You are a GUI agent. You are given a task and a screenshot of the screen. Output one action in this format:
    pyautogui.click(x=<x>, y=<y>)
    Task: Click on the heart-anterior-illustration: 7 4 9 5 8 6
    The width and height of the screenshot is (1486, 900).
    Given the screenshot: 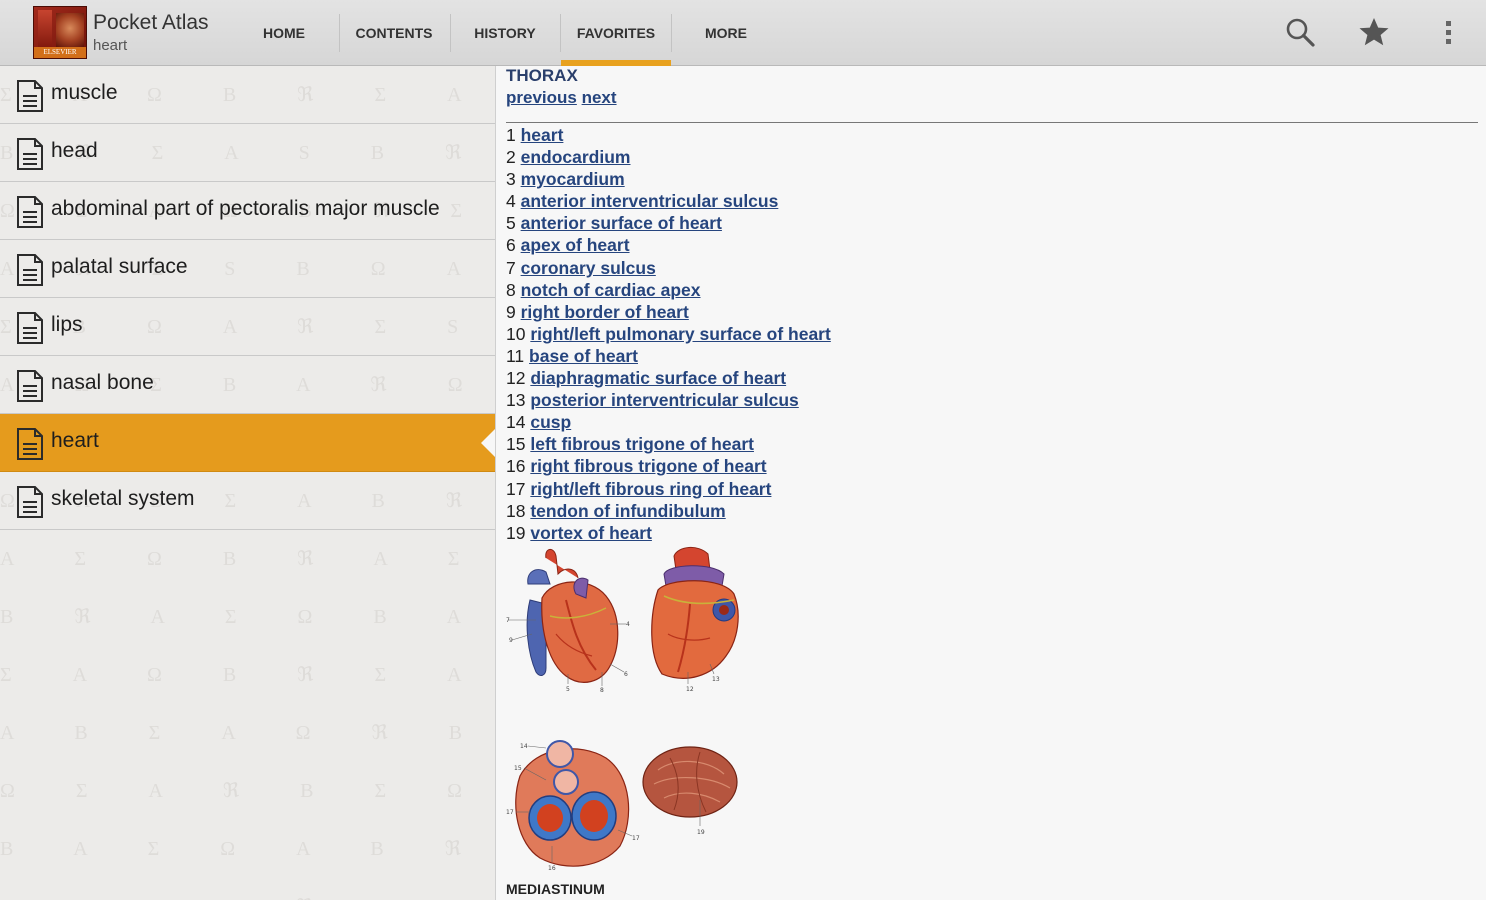 What is the action you would take?
    pyautogui.click(x=570, y=619)
    